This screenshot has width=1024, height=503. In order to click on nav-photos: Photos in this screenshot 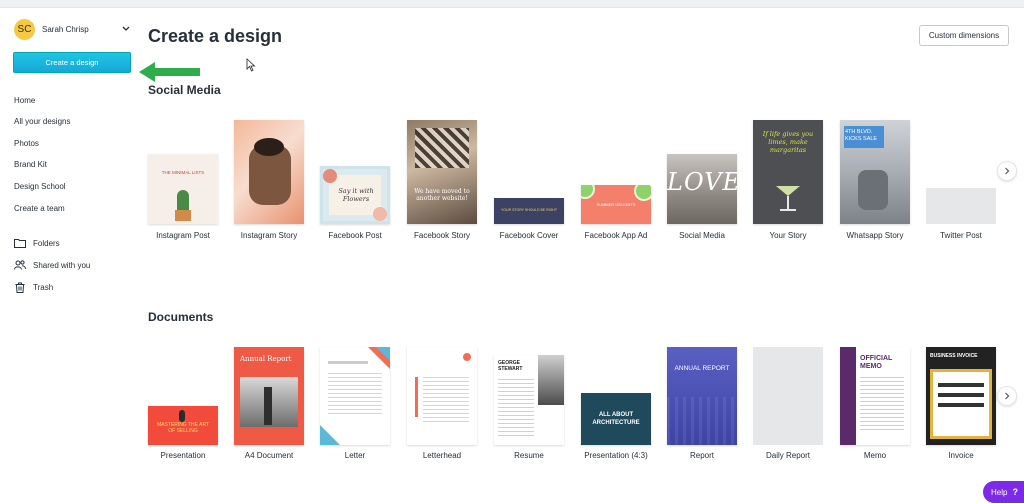, I will do `click(26, 143)`.